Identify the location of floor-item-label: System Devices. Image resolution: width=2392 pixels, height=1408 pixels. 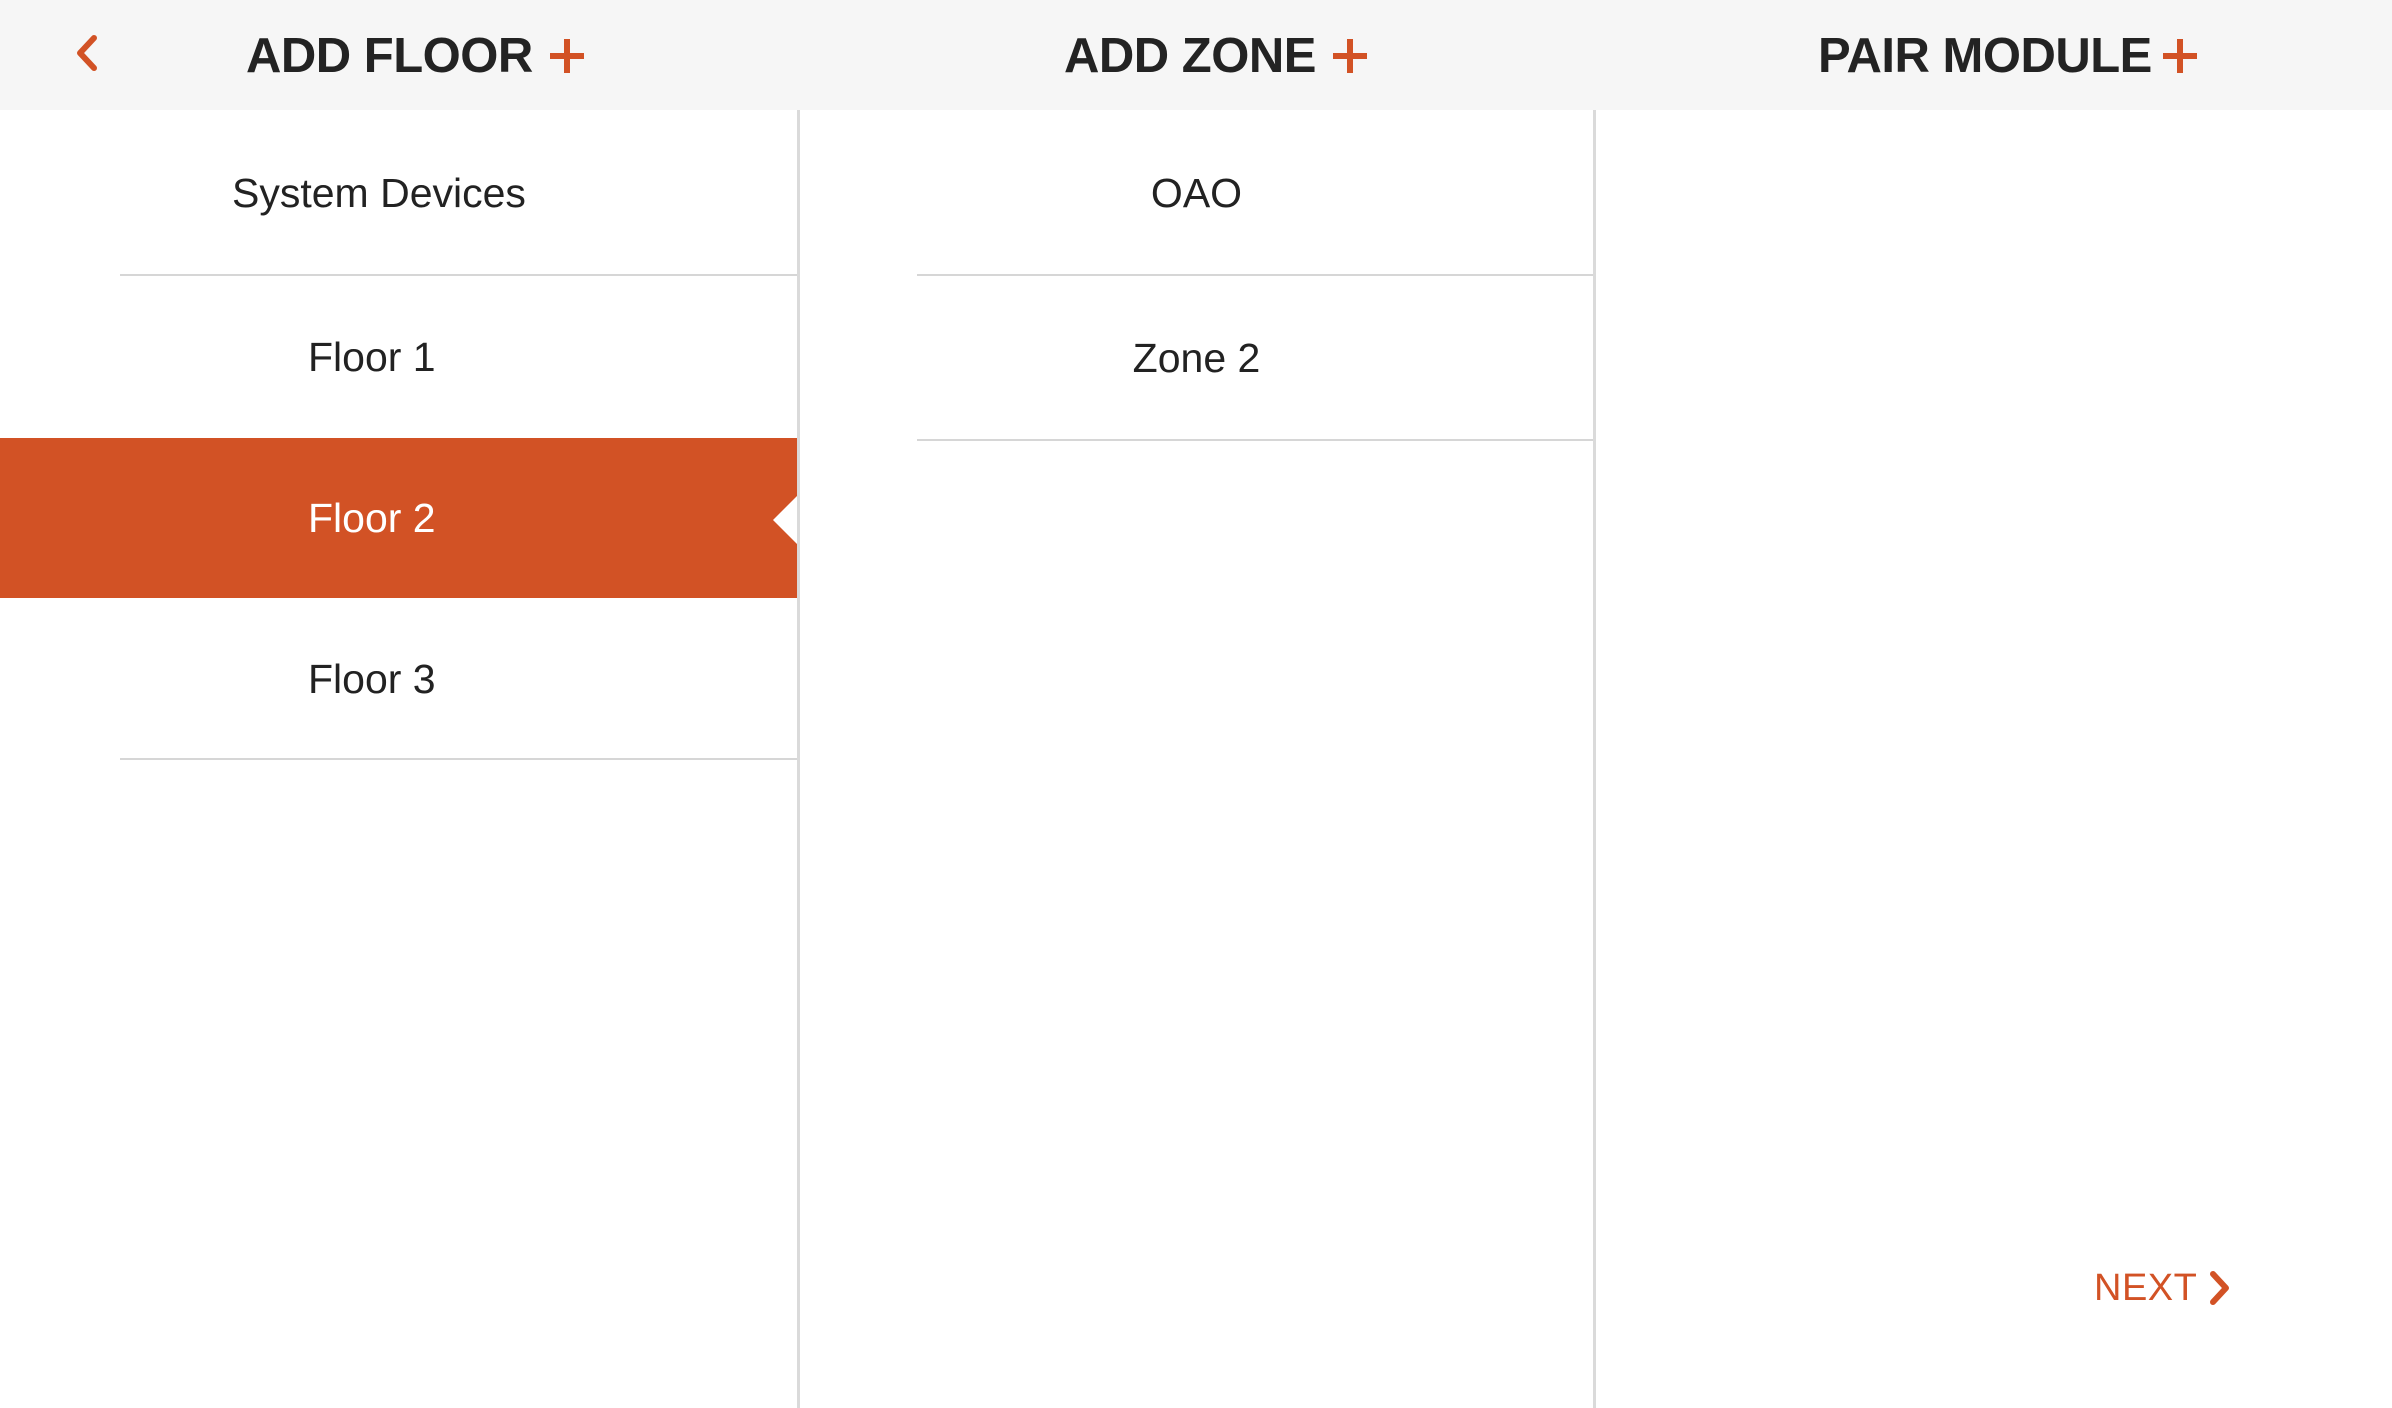
(379, 192).